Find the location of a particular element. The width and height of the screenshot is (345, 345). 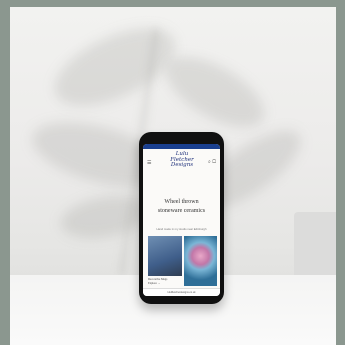

hero-headline: Wheel thrown stoneware ceramics is located at coordinates (181, 207).